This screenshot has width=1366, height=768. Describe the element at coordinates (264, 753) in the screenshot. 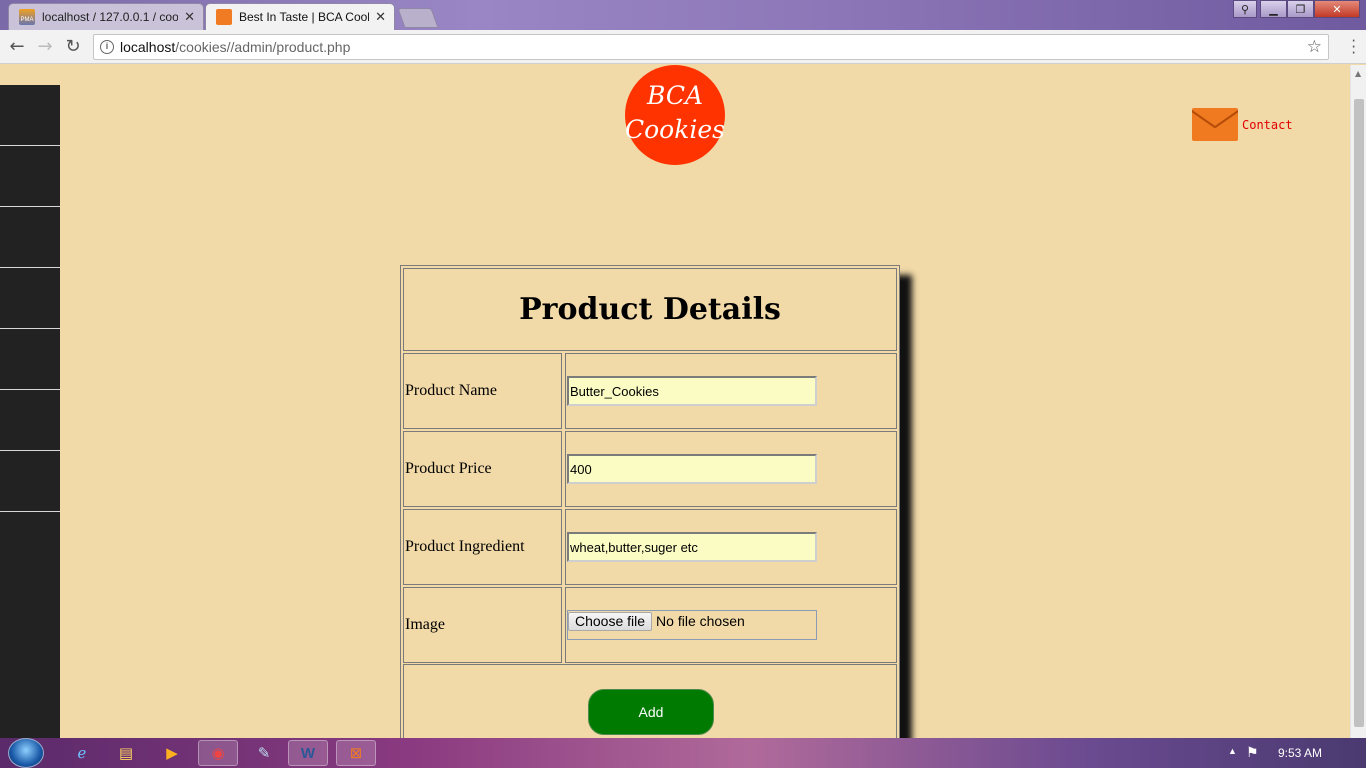

I see `notepad-icon: ✎` at that location.